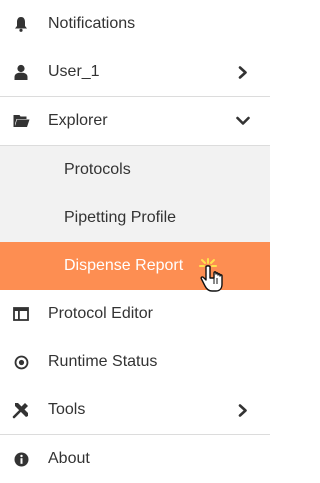 Image resolution: width=320 pixels, height=483 pixels. What do you see at coordinates (21, 362) in the screenshot?
I see `runtime-status-icon` at bounding box center [21, 362].